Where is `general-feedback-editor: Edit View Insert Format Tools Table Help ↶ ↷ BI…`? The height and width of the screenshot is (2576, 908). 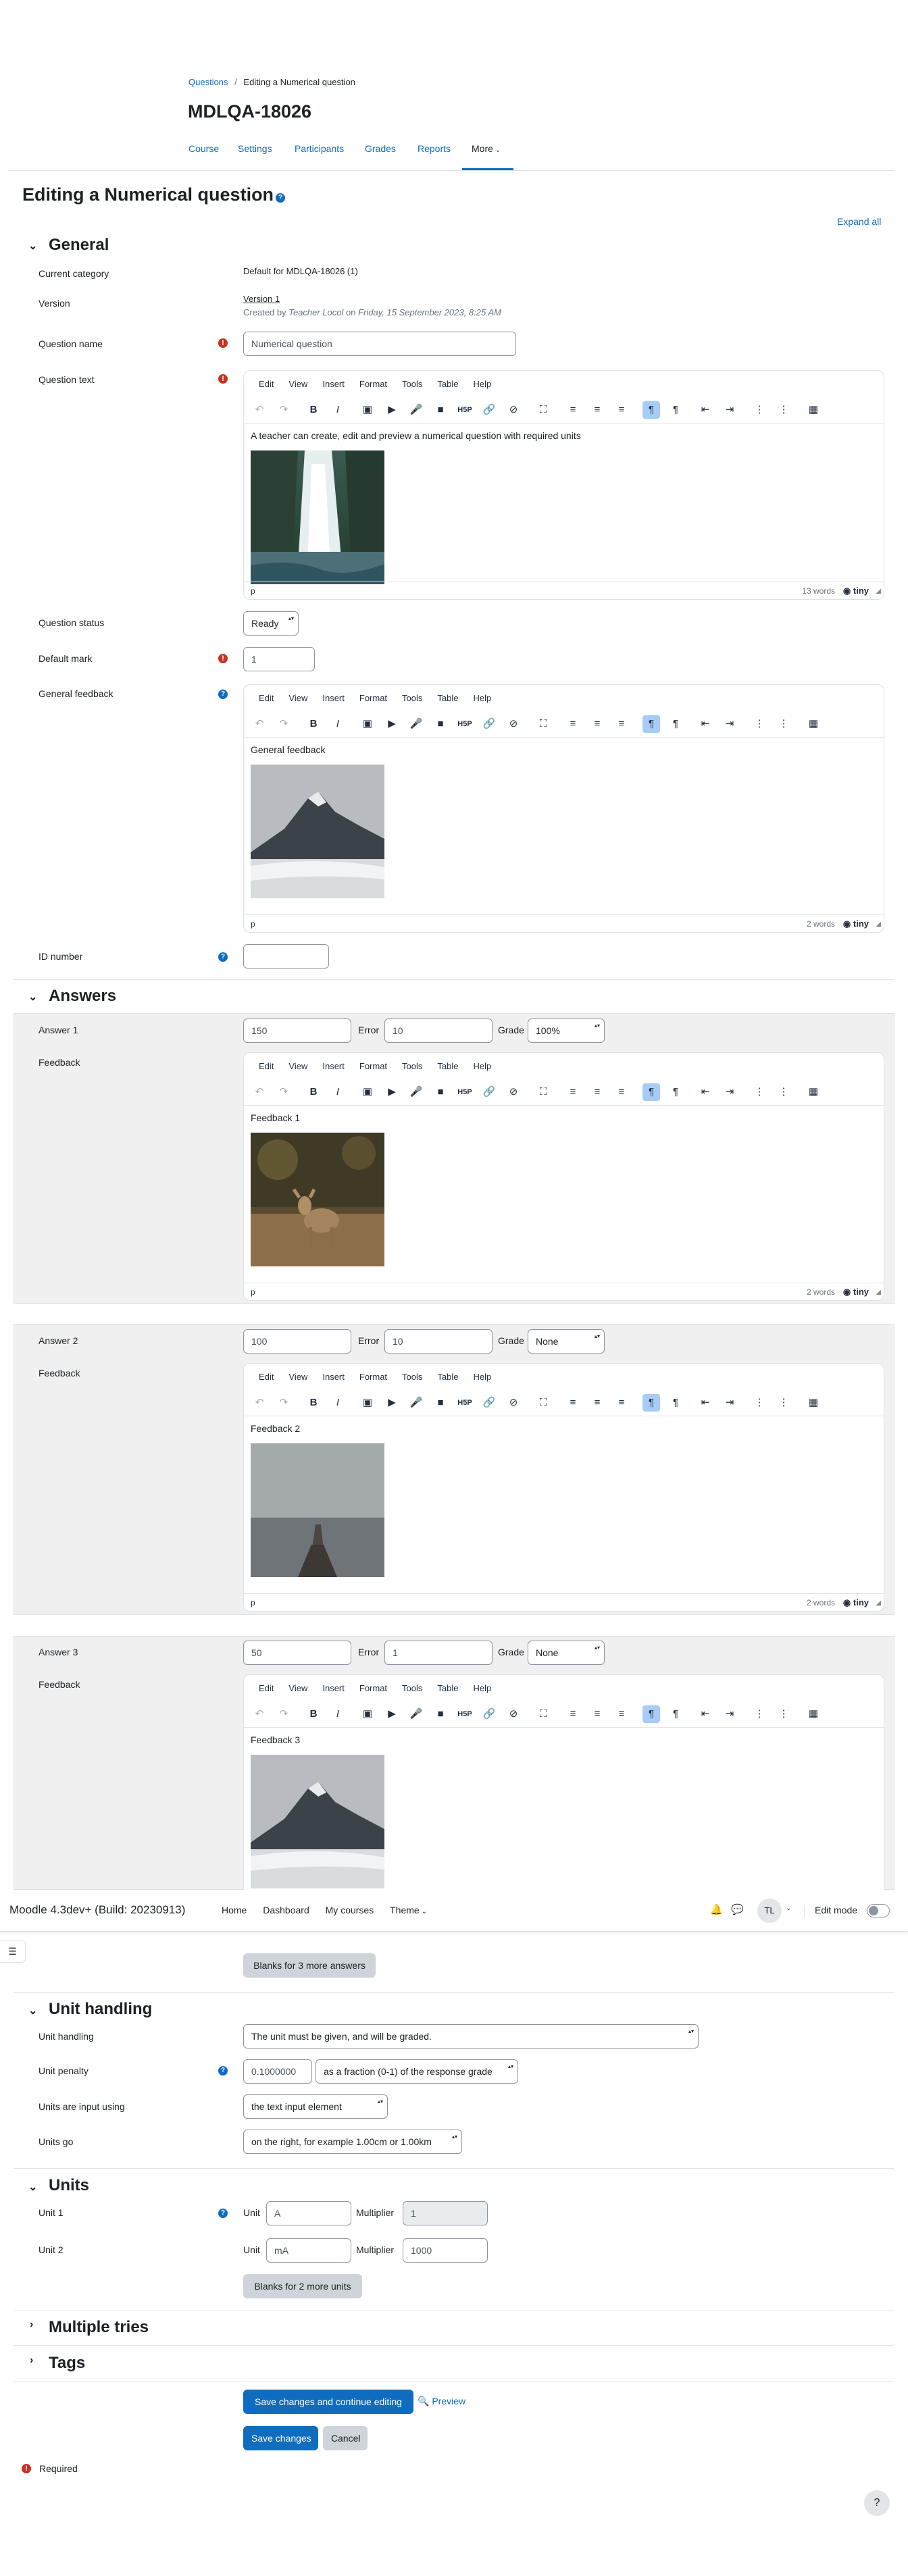 general-feedback-editor: Edit View Insert Format Tools Table Help ↶ ↷ BI… is located at coordinates (563, 809).